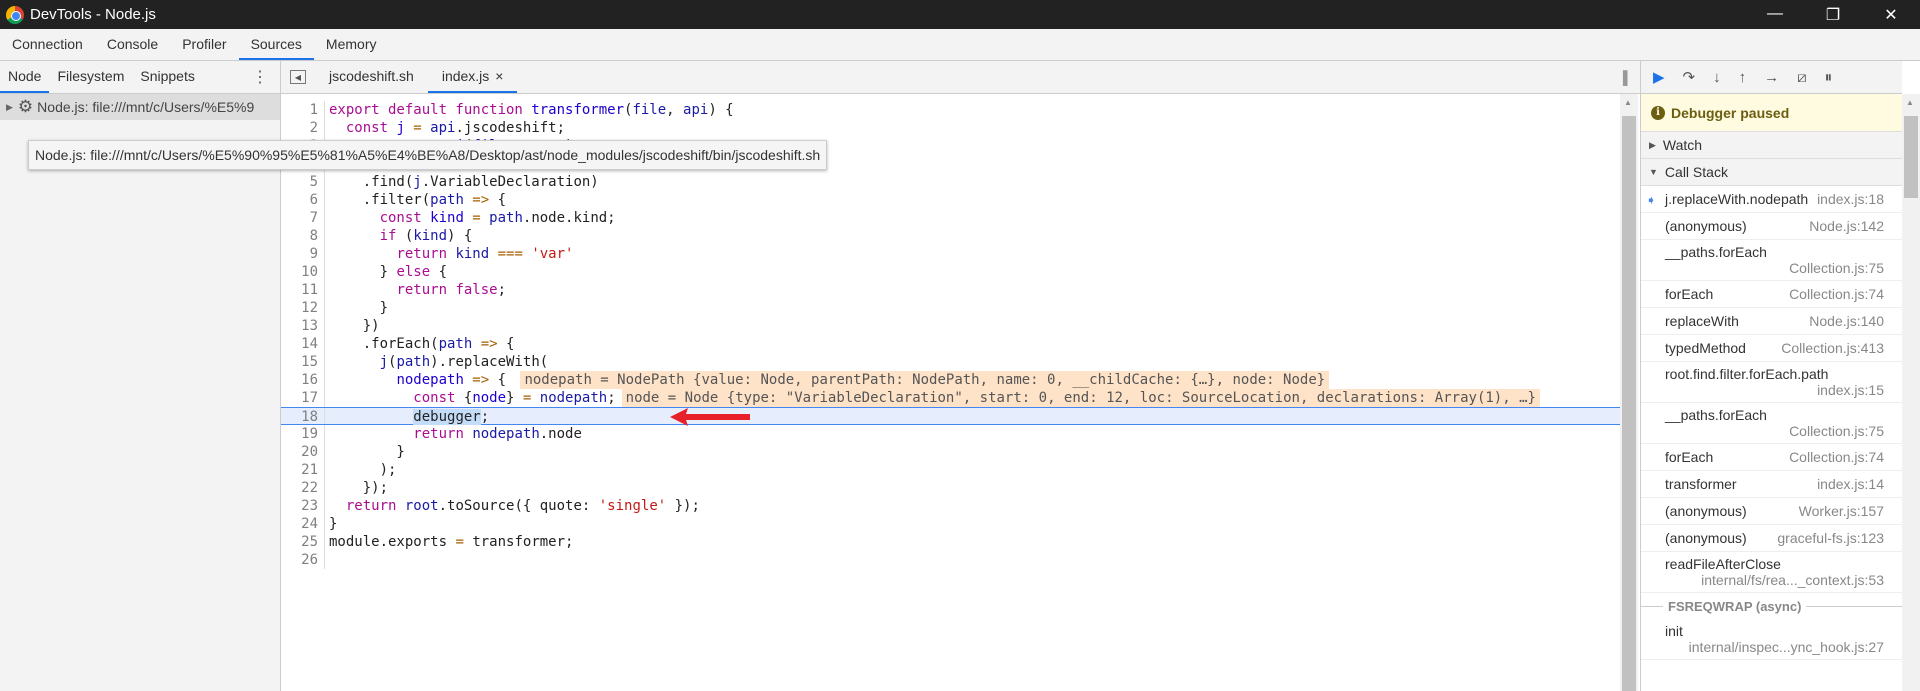  I want to click on frame-location: index.js:18, so click(1846, 199).